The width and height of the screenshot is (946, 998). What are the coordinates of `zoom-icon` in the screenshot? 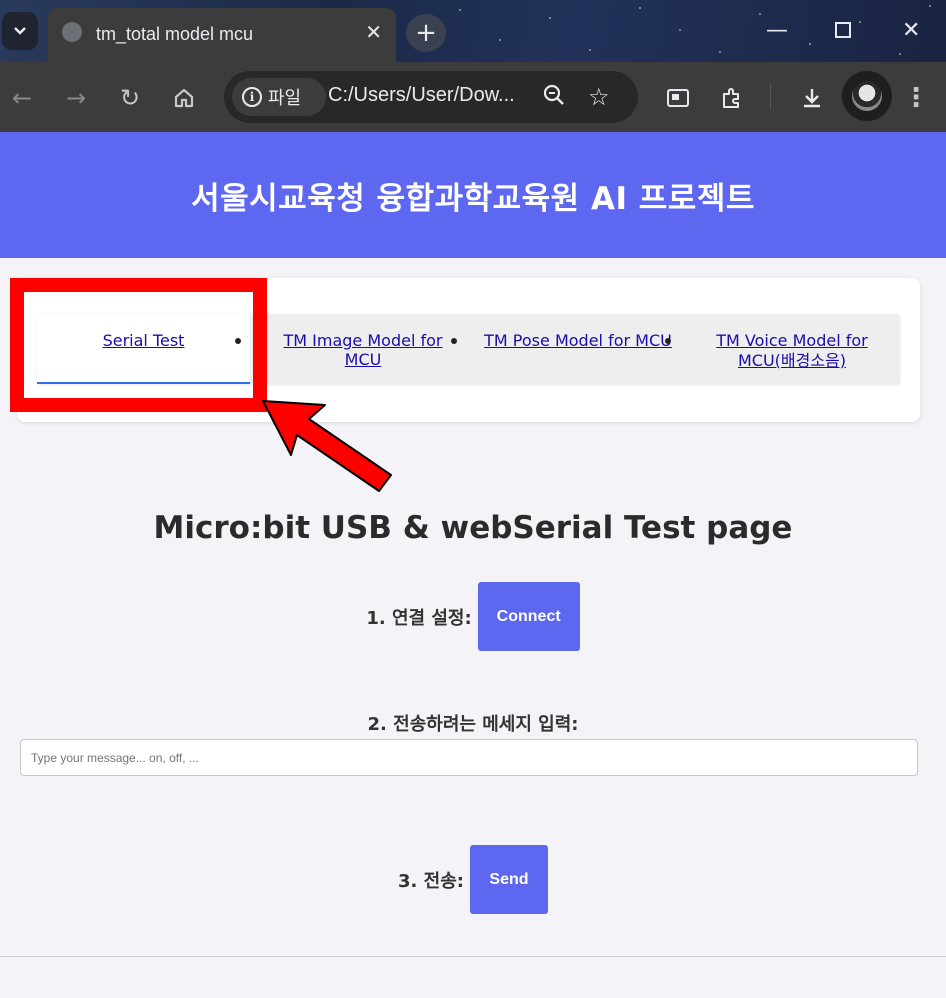 It's located at (554, 98).